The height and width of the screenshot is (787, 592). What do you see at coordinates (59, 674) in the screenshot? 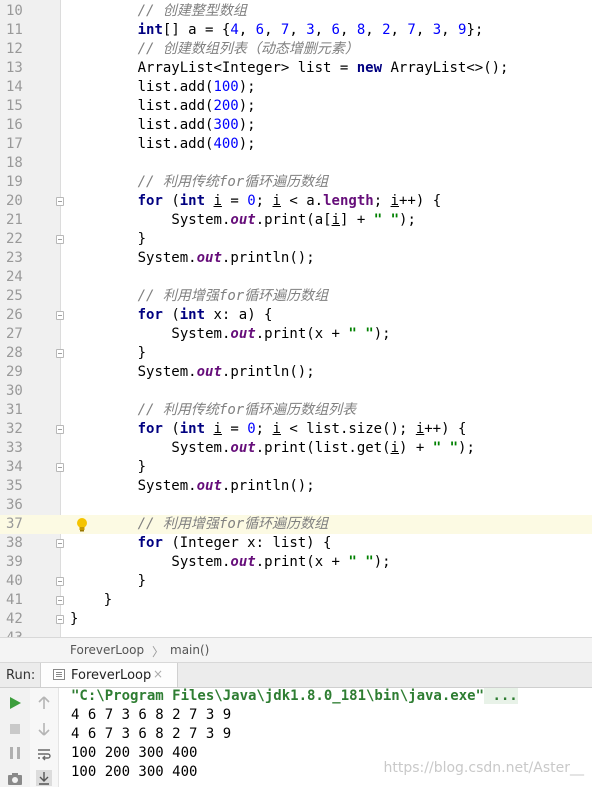
I see `console-tab-icon` at bounding box center [59, 674].